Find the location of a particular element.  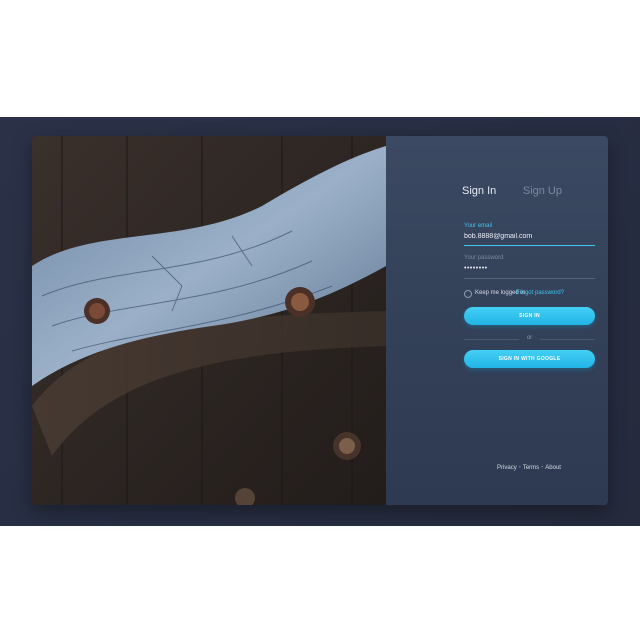

password-label: Your password is located at coordinates (484, 258).